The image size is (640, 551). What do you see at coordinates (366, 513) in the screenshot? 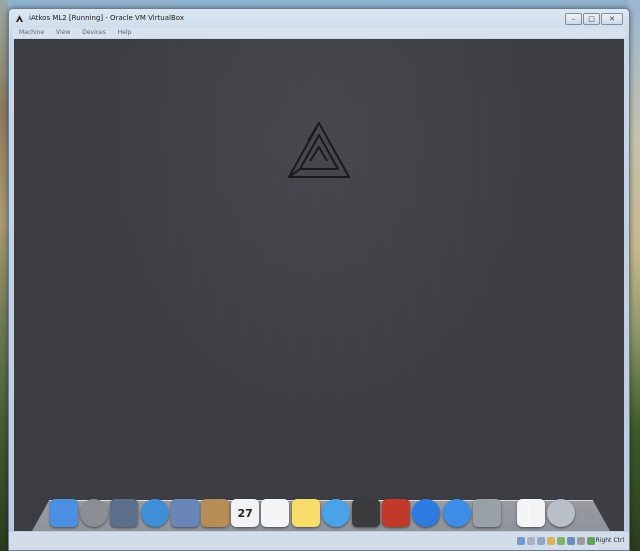
I see `camera-icon` at bounding box center [366, 513].